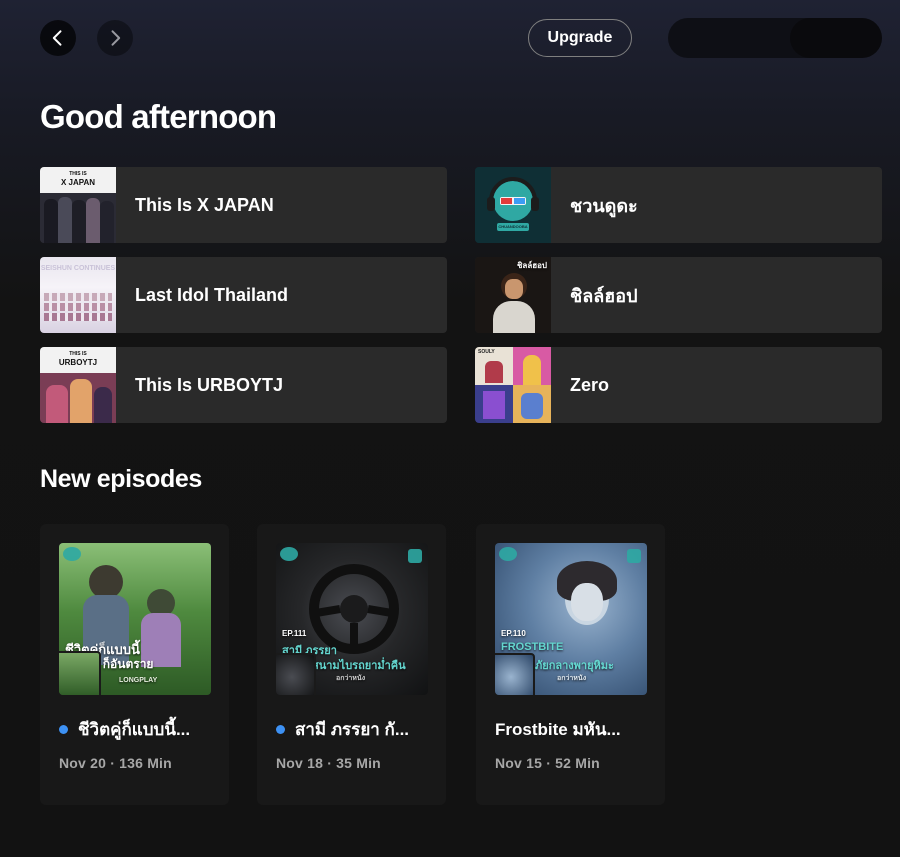  Describe the element at coordinates (135, 619) in the screenshot. I see `episode-cover: ชีวิตคู่ก็แบบนี้ ๆ ก็อันตราย LONGPLAY` at that location.